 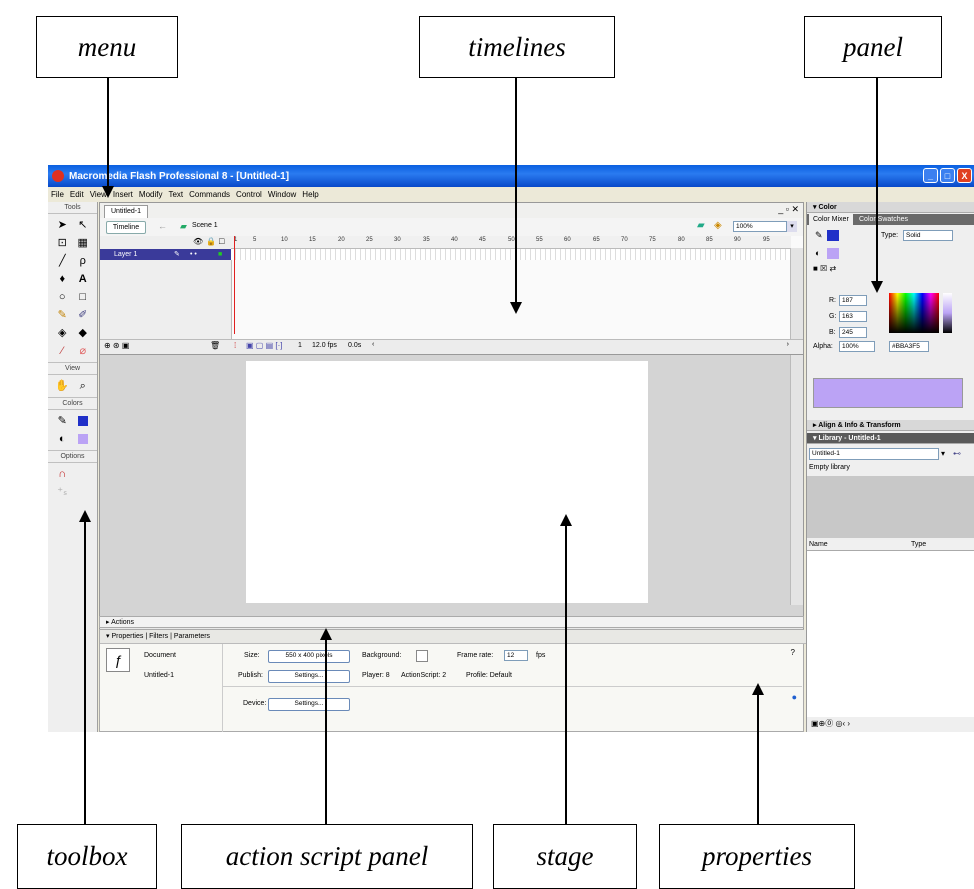 I want to click on tab-parameters: Parameters, so click(x=192, y=636).